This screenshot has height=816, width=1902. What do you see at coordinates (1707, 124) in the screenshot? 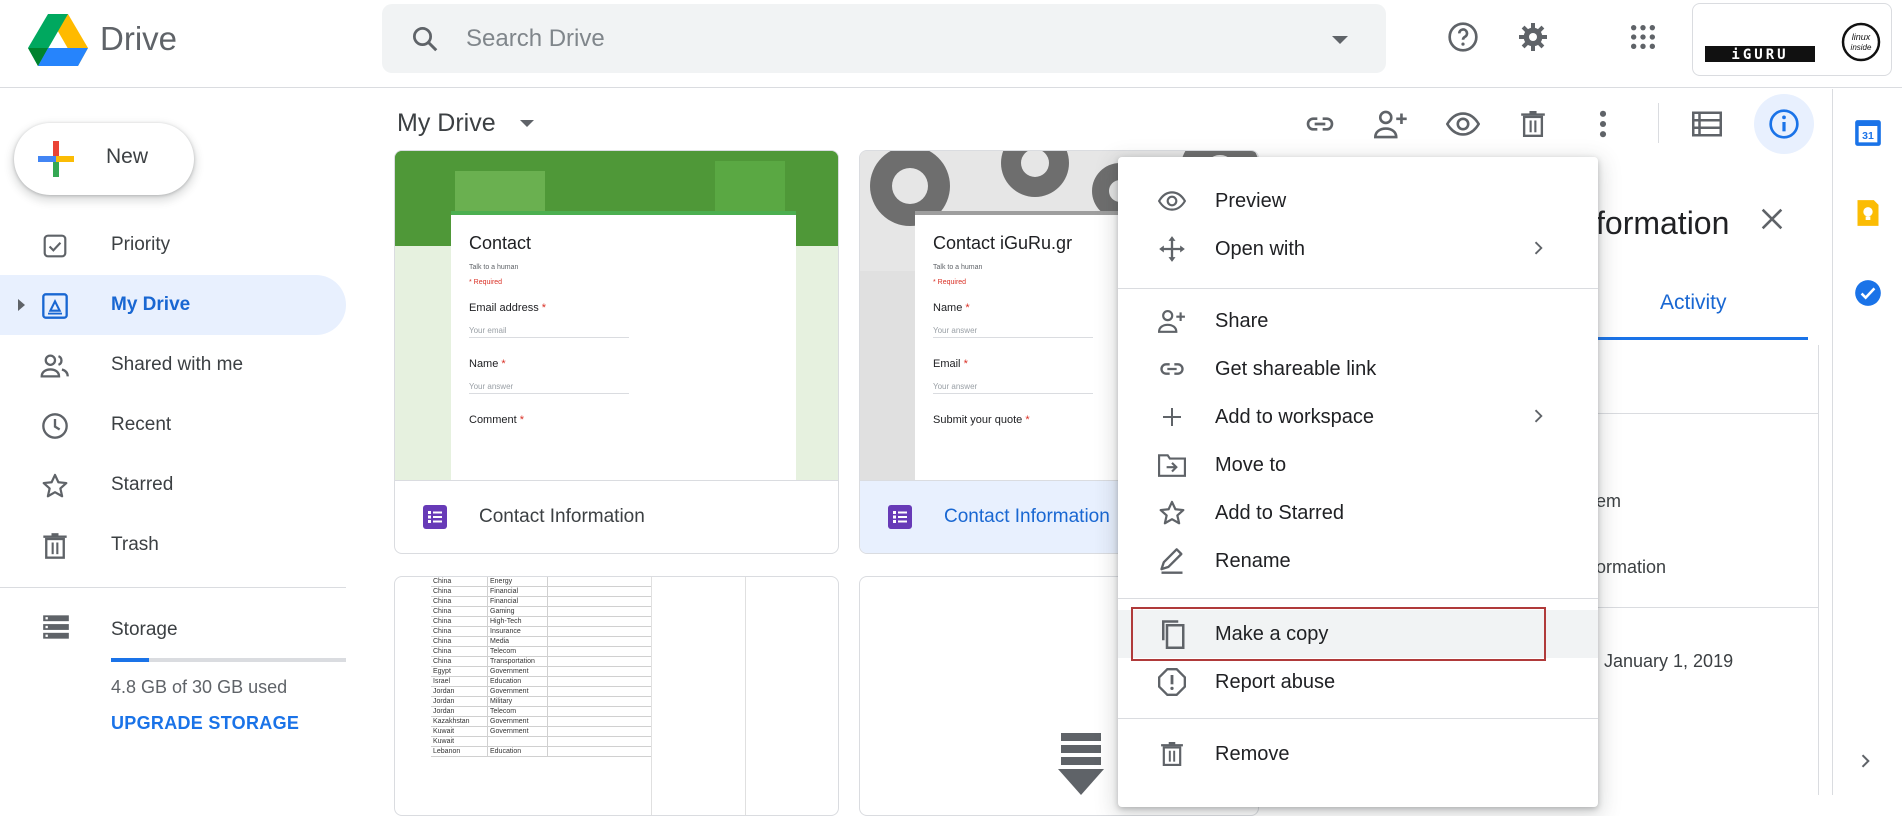
I see `list-view-icon` at bounding box center [1707, 124].